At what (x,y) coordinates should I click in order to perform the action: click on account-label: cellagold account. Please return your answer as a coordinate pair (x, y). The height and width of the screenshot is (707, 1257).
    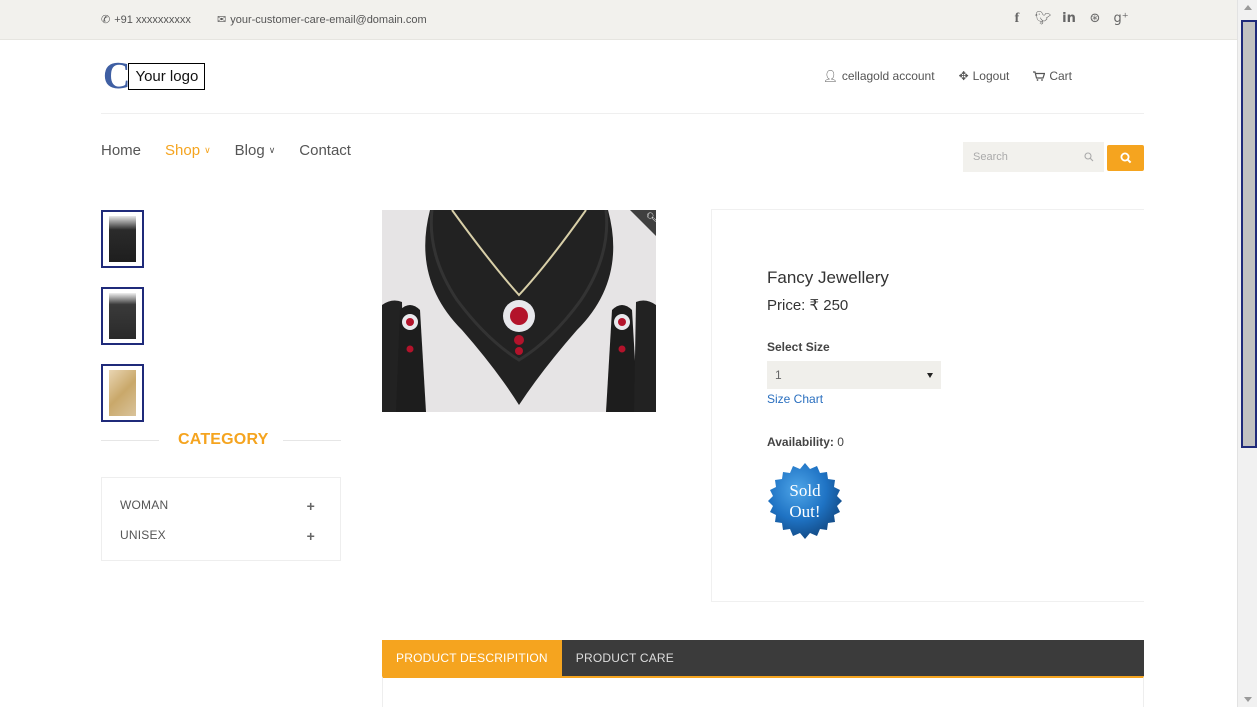
    Looking at the image, I should click on (888, 76).